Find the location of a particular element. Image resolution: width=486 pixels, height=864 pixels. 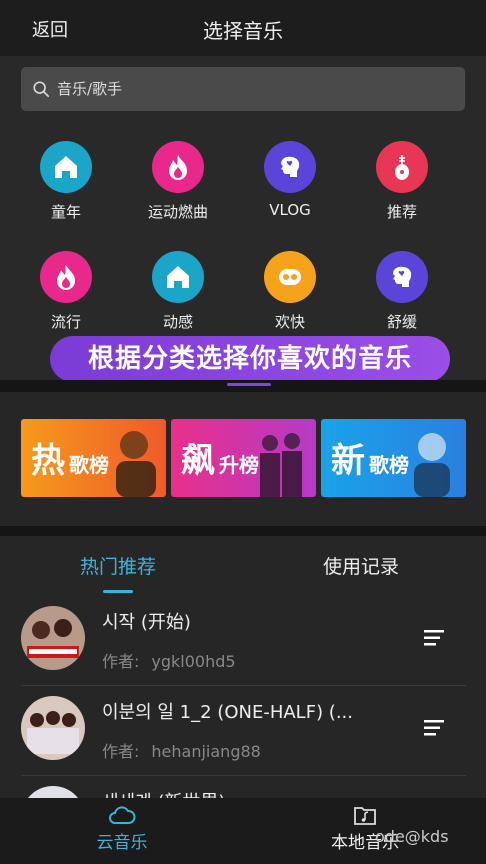

category-cheerful: 欢快 is located at coordinates (290, 291).